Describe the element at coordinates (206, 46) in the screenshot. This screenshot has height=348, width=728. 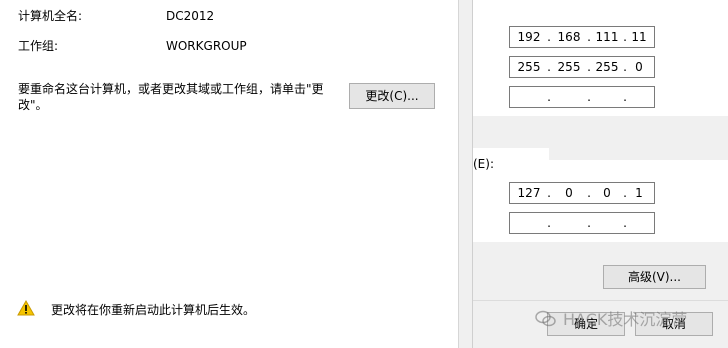
I see `workgroup-value: WORKGROUP` at that location.